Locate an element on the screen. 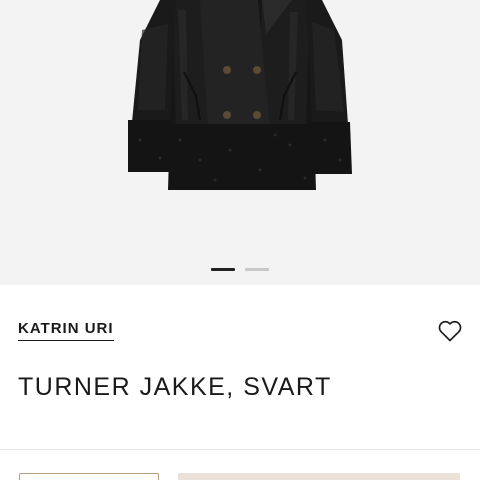 The width and height of the screenshot is (480, 480). brand-link: KATRIN URI is located at coordinates (66, 331).